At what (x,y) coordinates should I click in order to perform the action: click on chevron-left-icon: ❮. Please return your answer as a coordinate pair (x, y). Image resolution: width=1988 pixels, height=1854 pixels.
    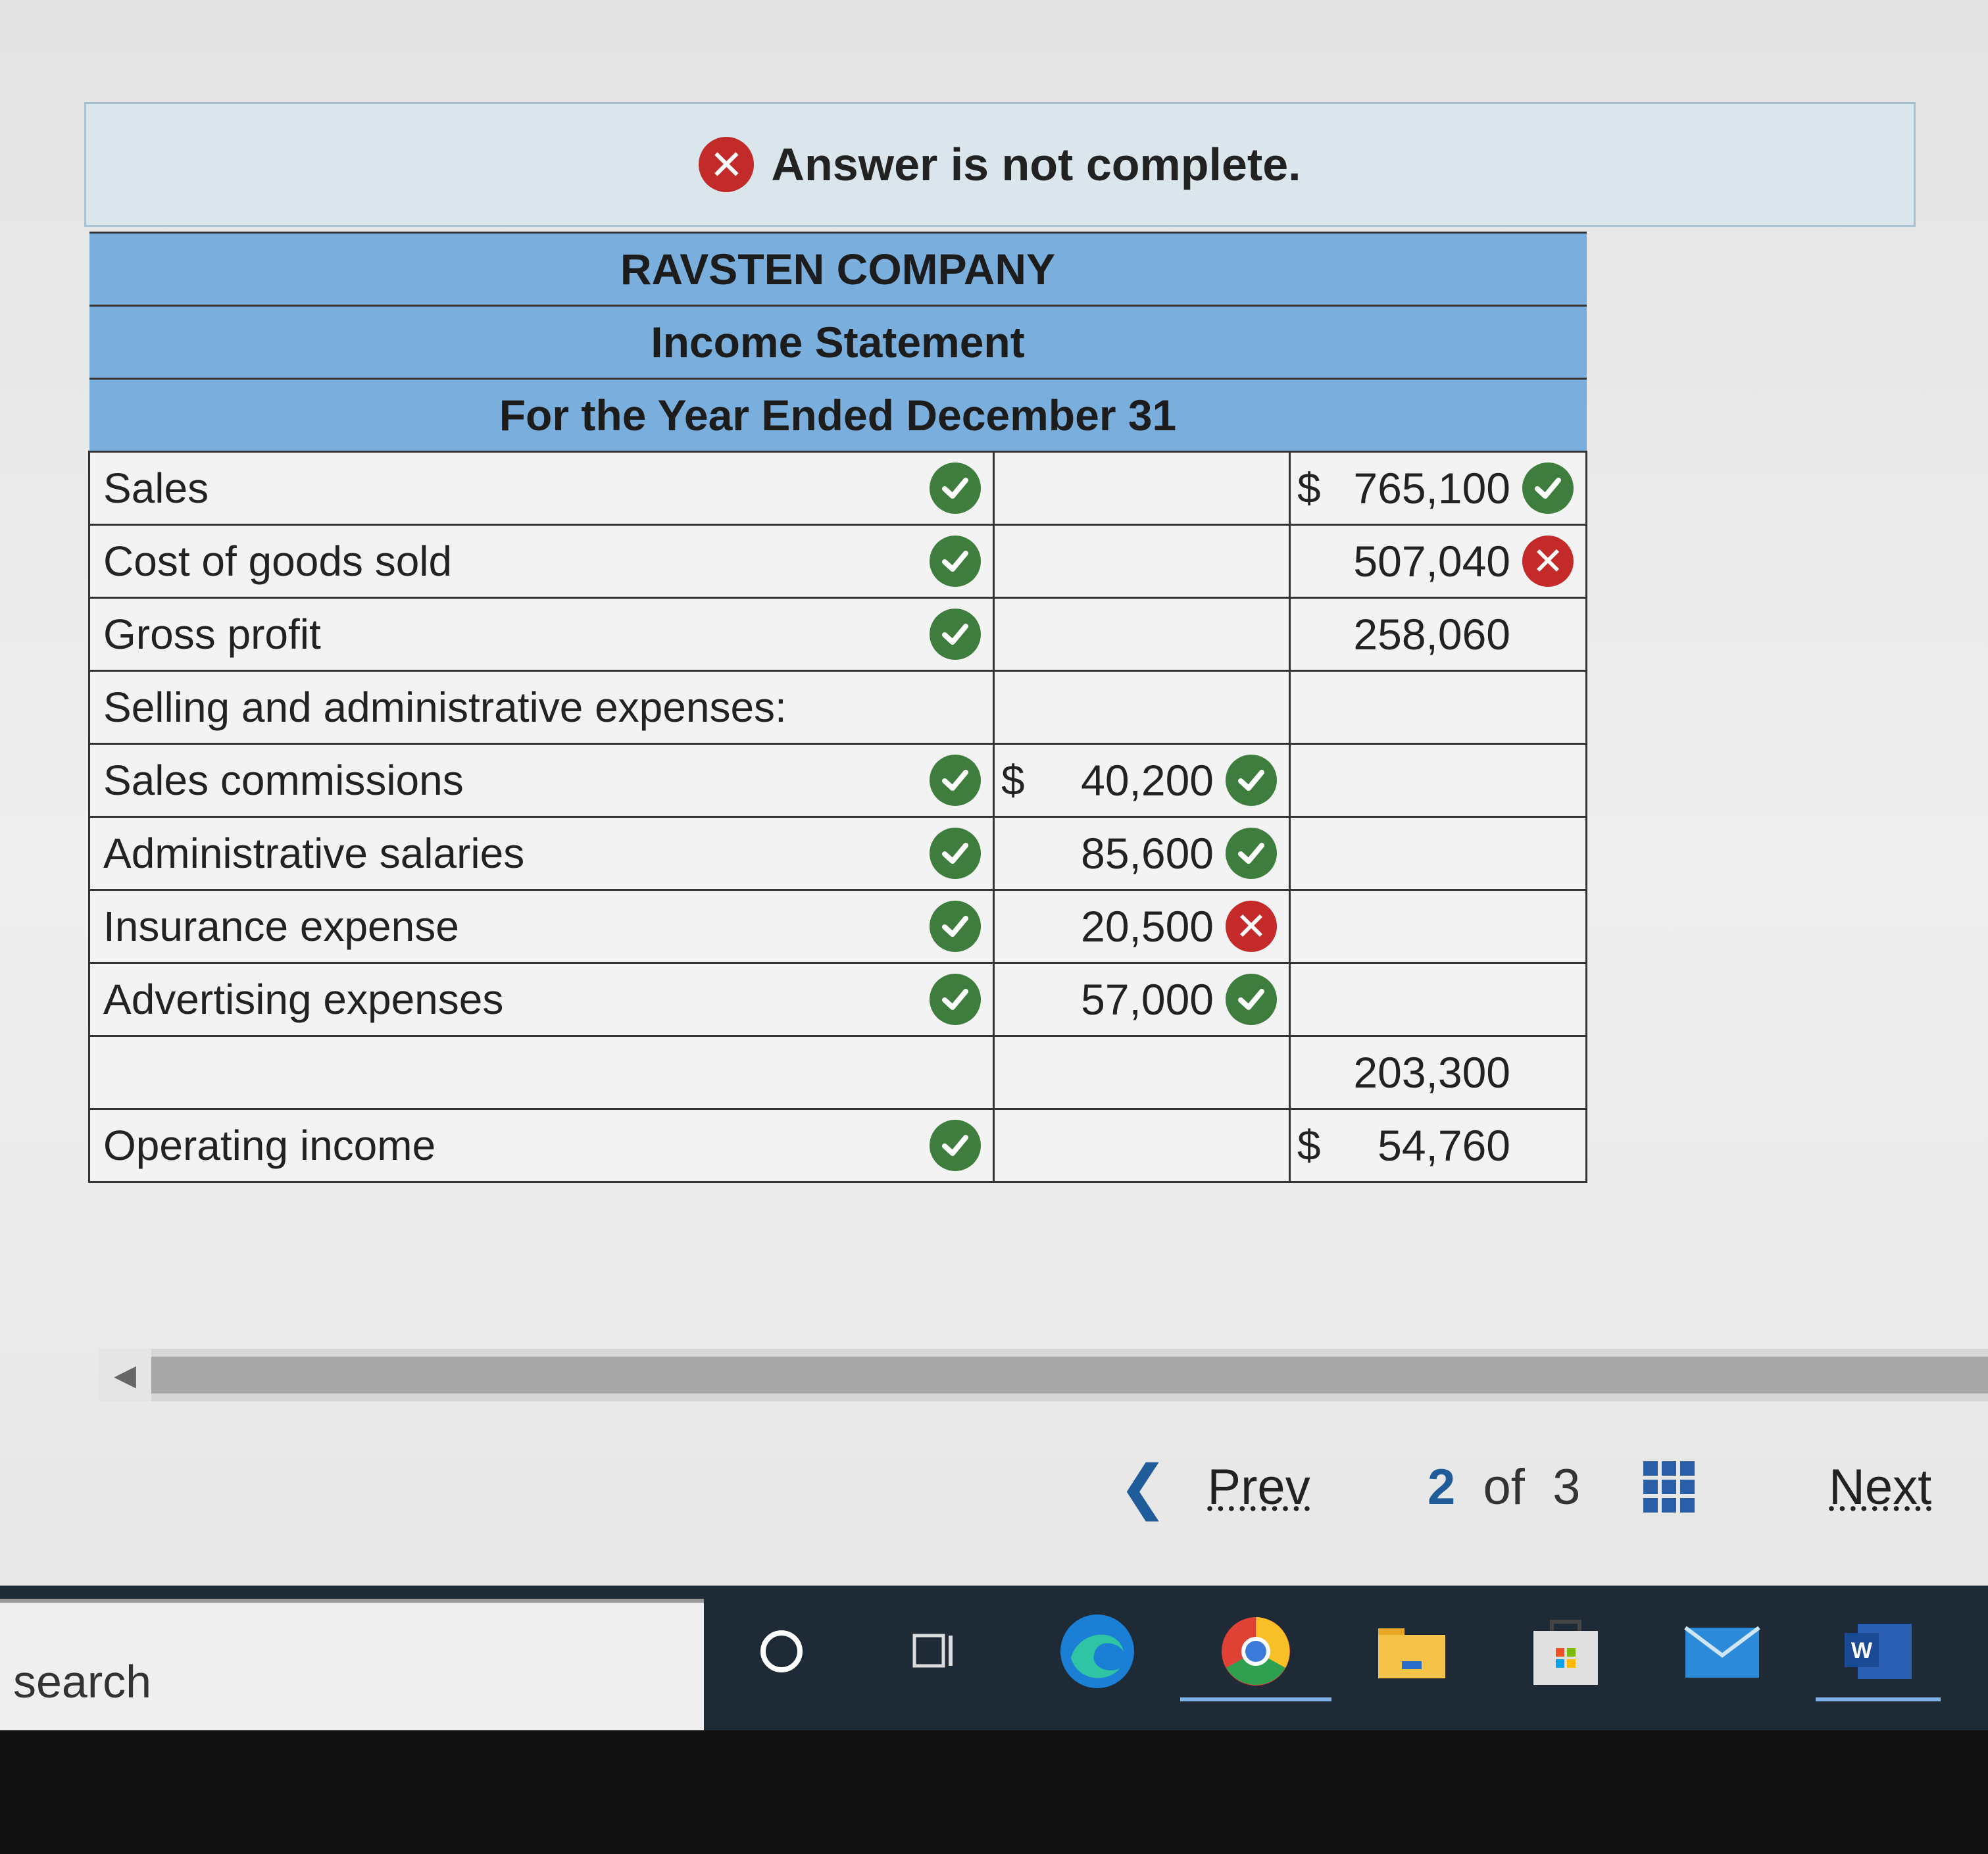
    Looking at the image, I should click on (1143, 1487).